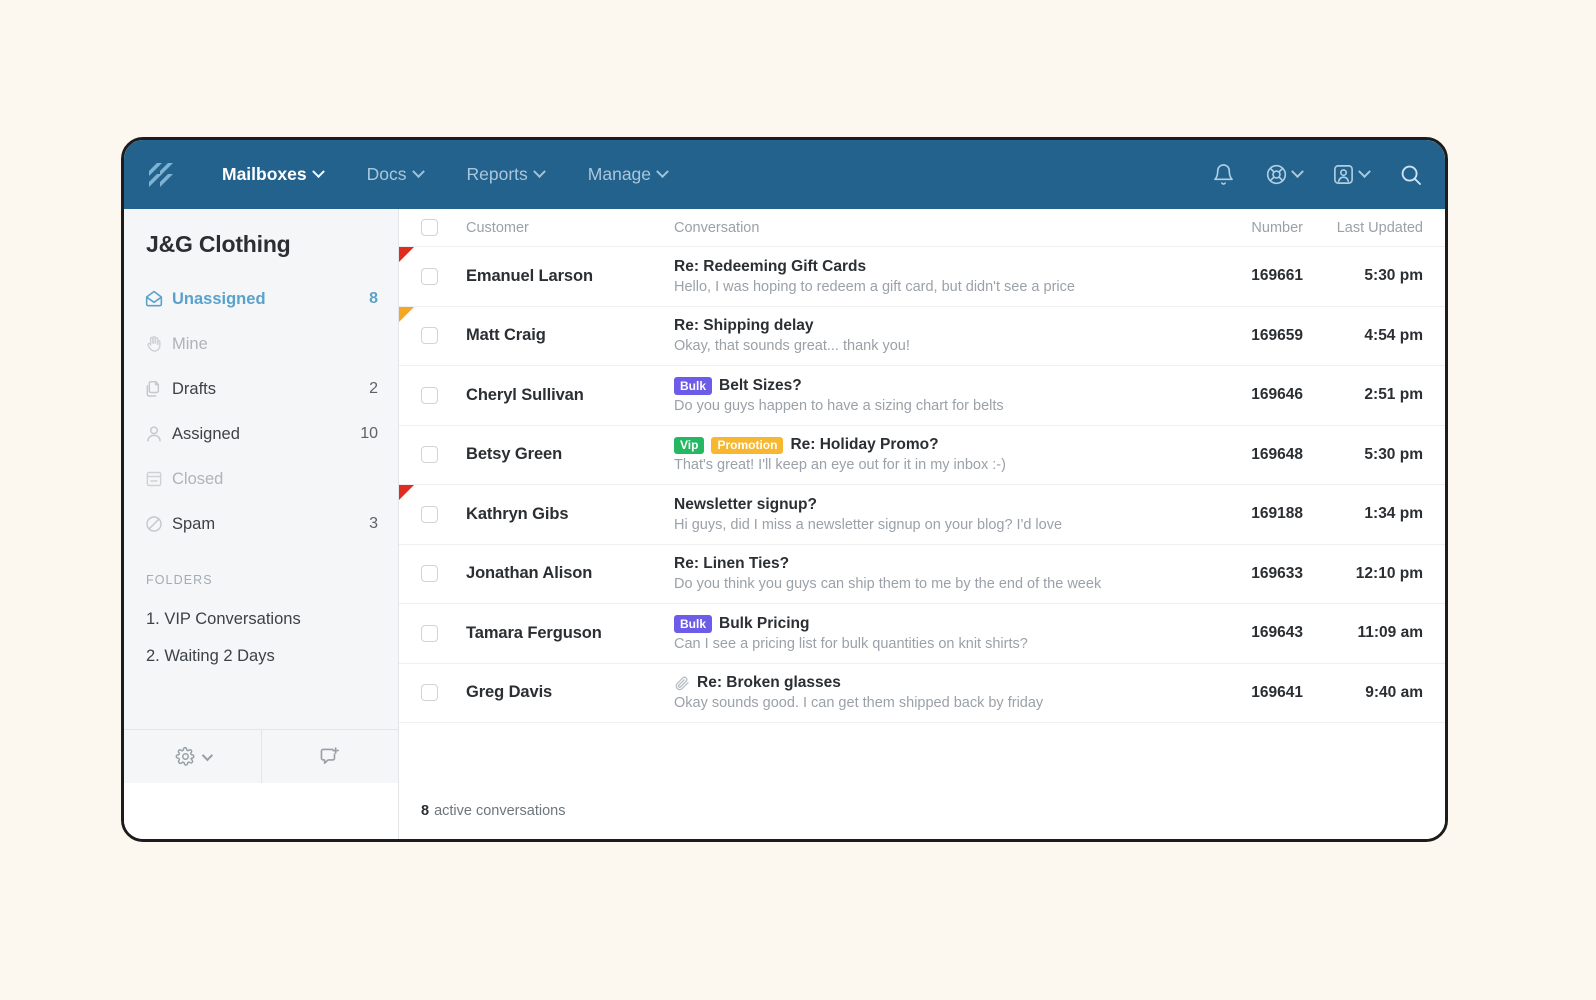 The width and height of the screenshot is (1596, 1000). What do you see at coordinates (261, 434) in the screenshot?
I see `sidebar-item-assigned: Assigned 10` at bounding box center [261, 434].